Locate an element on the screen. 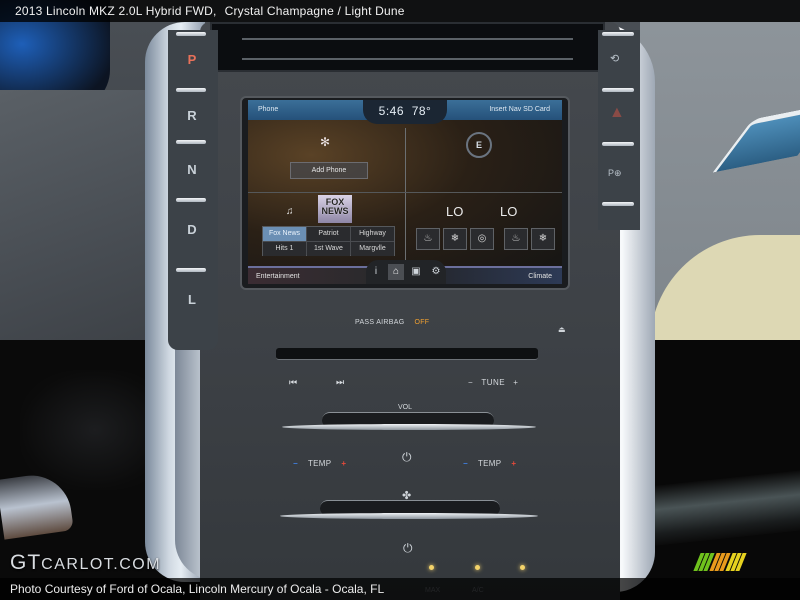  steering-assist-icon: ⟲ is located at coordinates (614, 58).